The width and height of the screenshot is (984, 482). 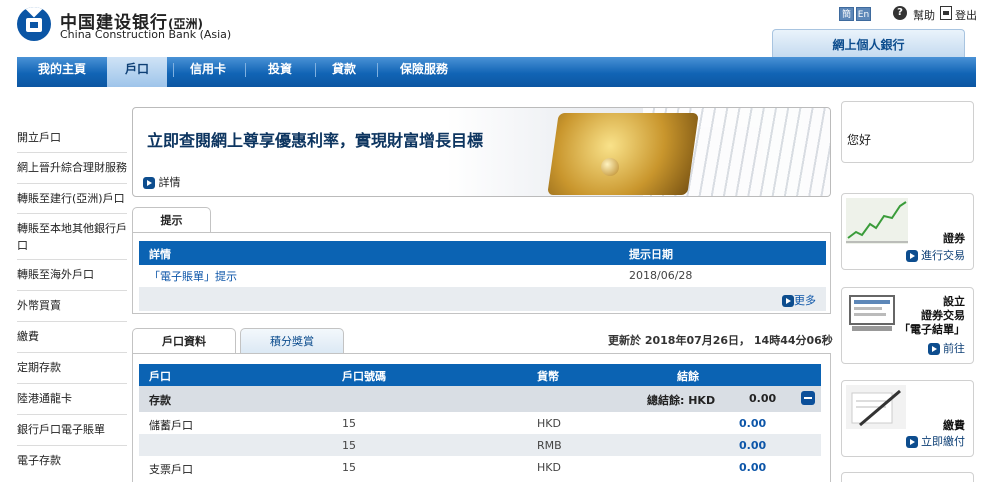 I want to click on monitor-icon, so click(x=872, y=313).